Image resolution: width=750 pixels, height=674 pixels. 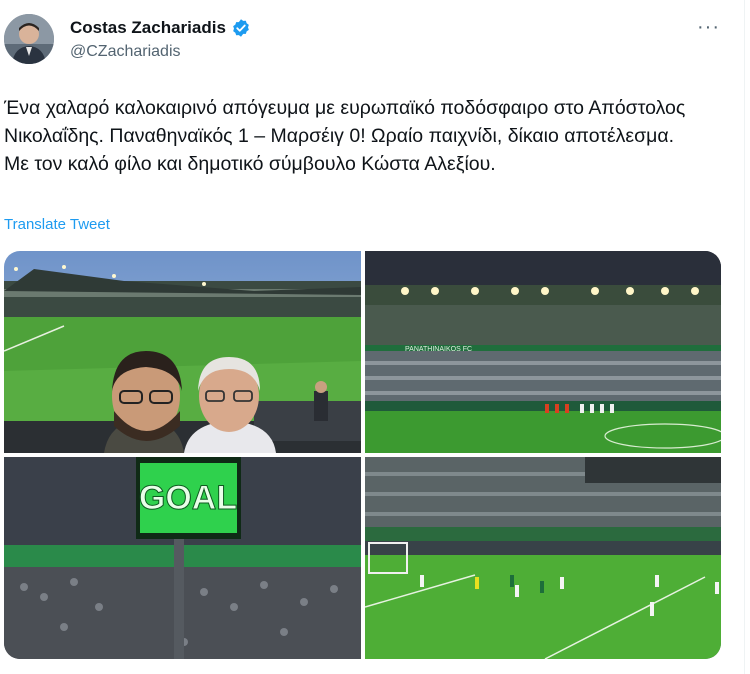 I want to click on photo-selfie, so click(x=182, y=352).